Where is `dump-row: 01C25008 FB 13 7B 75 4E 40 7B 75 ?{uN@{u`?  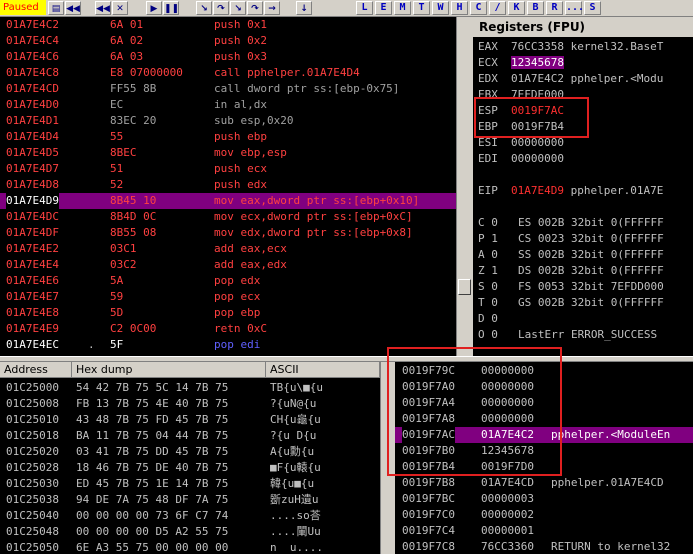
dump-row: 01C25008 FB 13 7B 75 4E 40 7B 75 ?{uN@{u is located at coordinates (190, 404).